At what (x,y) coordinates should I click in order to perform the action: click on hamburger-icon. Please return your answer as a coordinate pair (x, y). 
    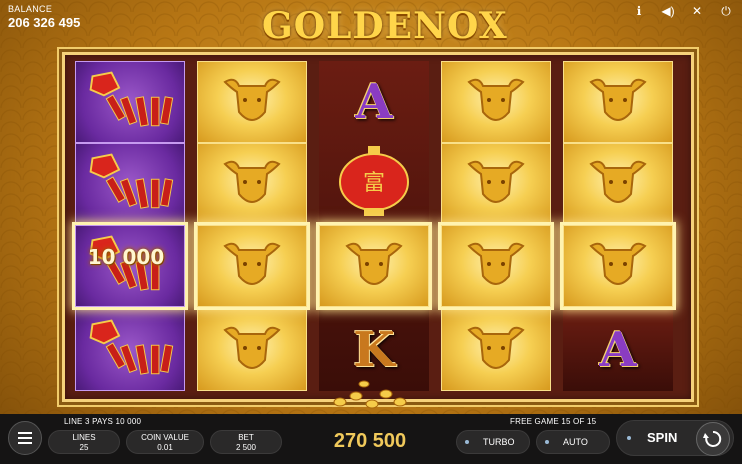
    Looking at the image, I should click on (25, 438).